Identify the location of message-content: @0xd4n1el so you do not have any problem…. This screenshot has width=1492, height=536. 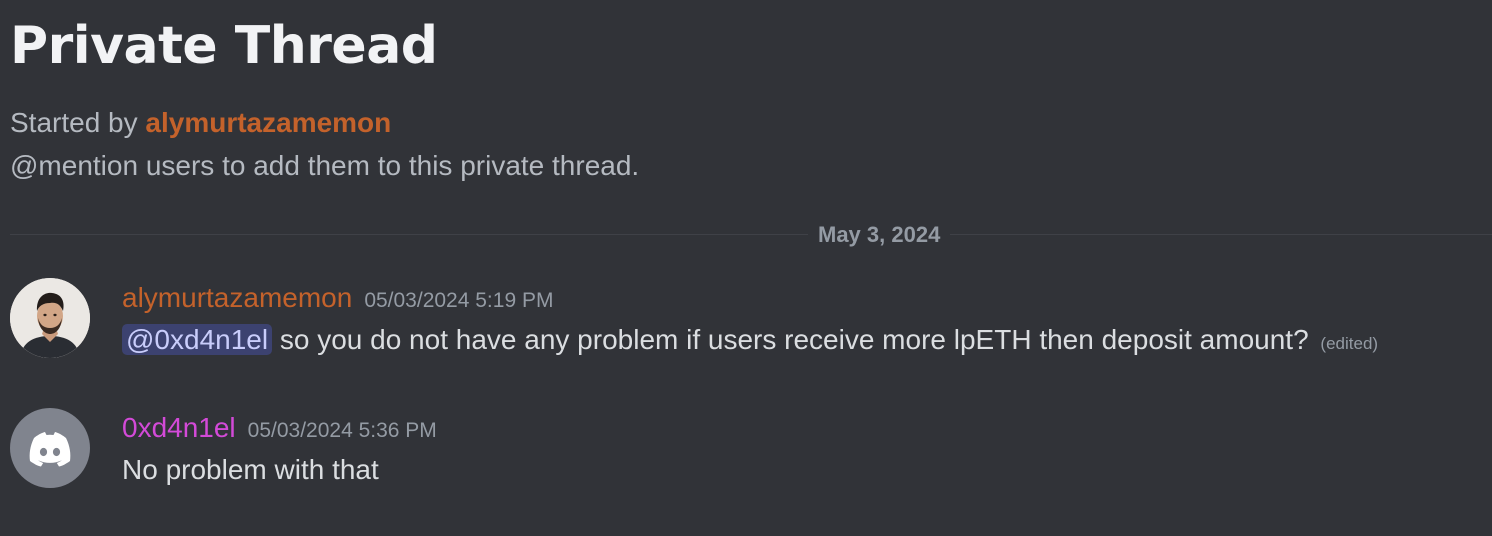
(750, 342).